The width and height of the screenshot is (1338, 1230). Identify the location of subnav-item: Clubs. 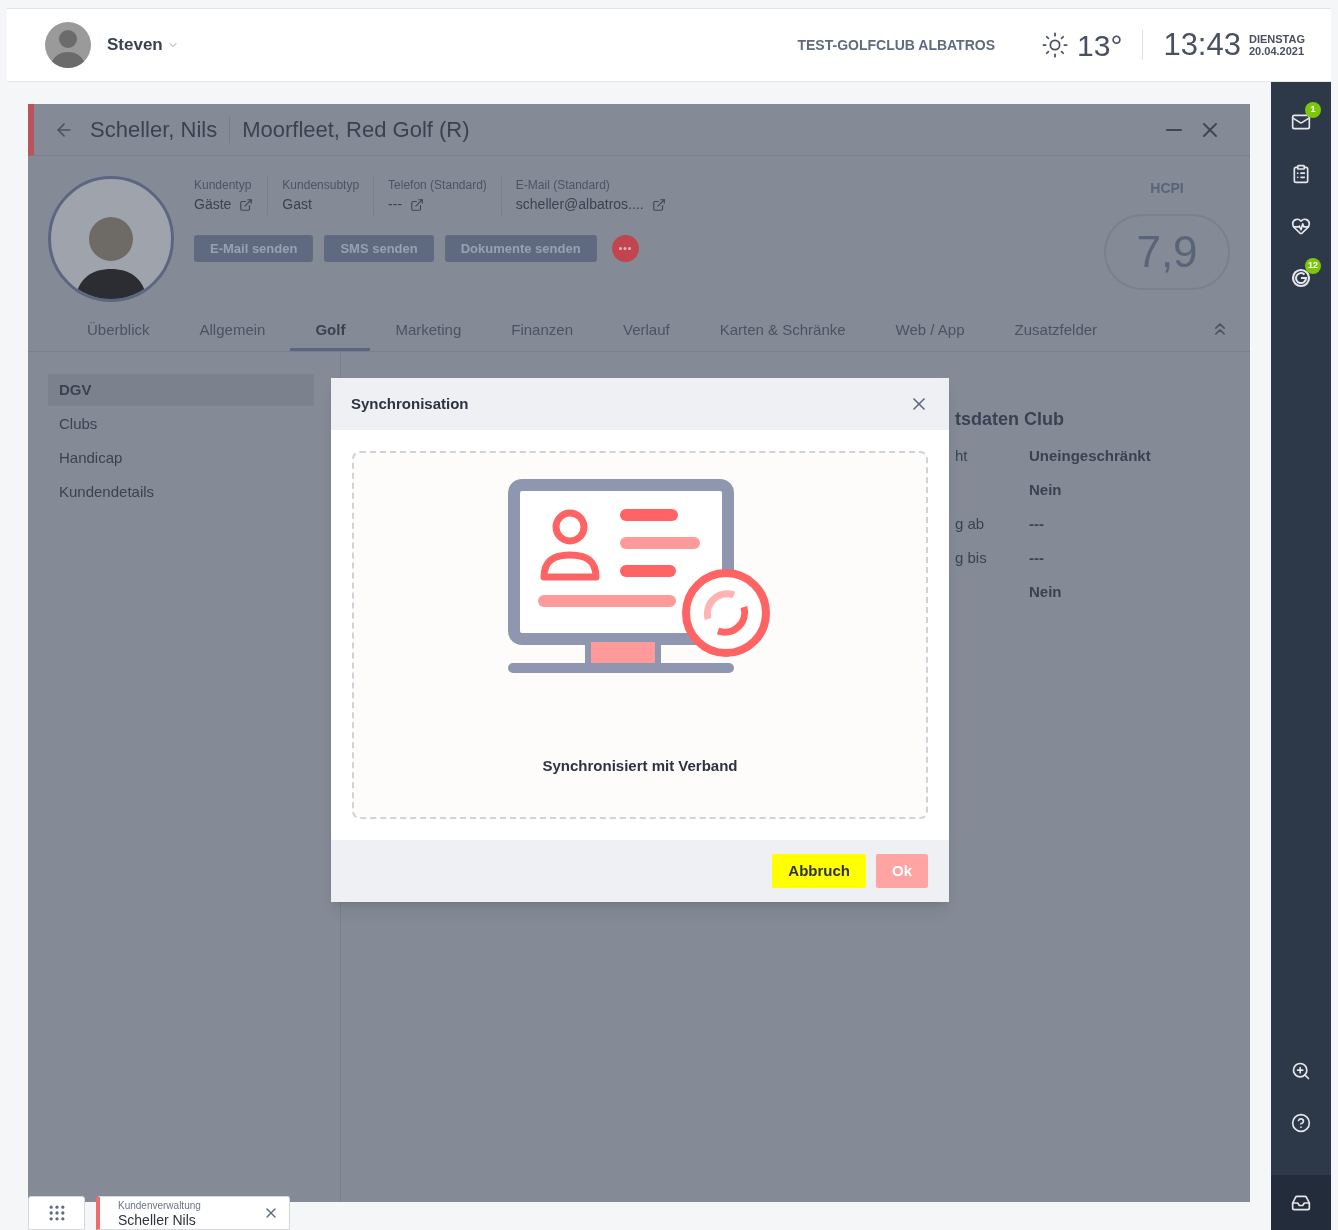
(181, 424).